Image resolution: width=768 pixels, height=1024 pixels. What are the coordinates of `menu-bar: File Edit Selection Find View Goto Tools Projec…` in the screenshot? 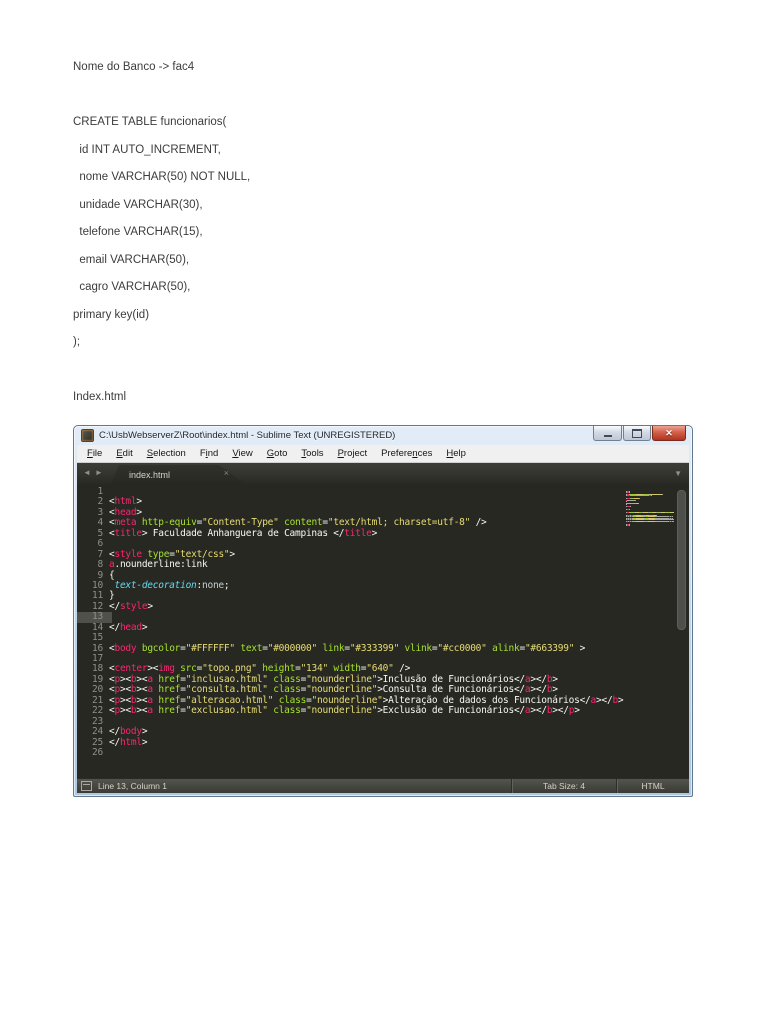 It's located at (383, 454).